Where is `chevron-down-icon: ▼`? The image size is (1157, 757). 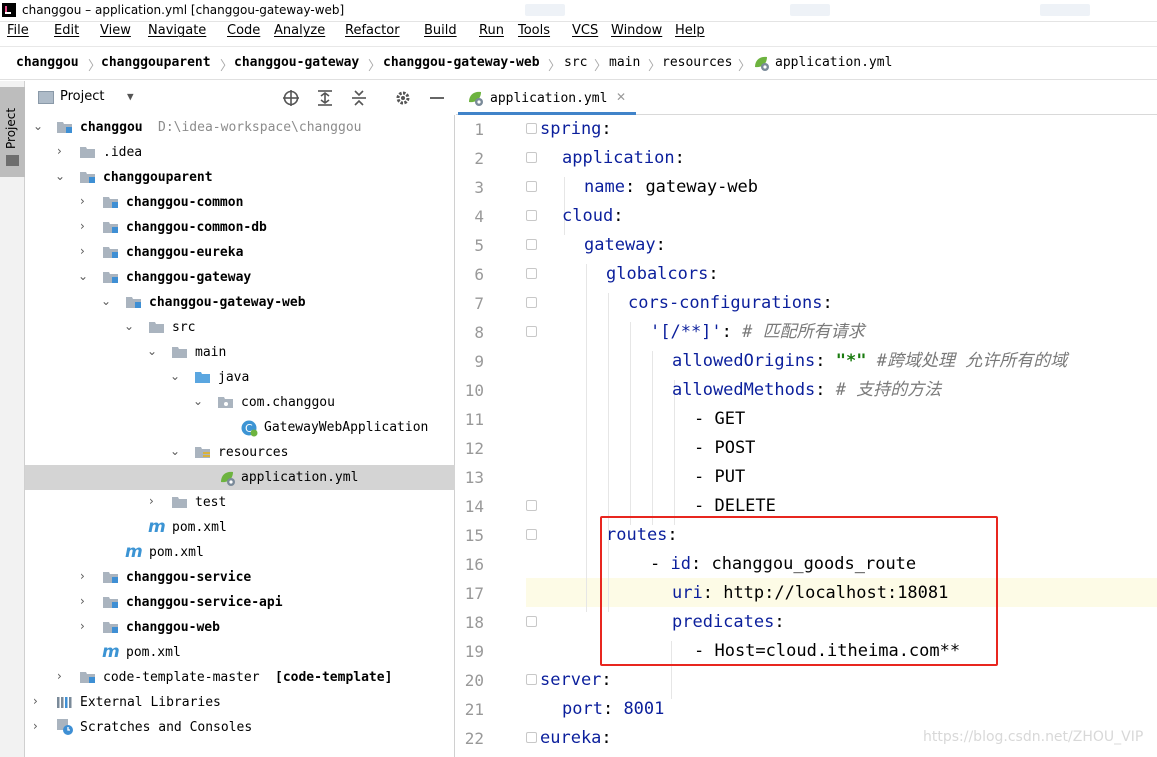
chevron-down-icon: ▼ is located at coordinates (130, 96).